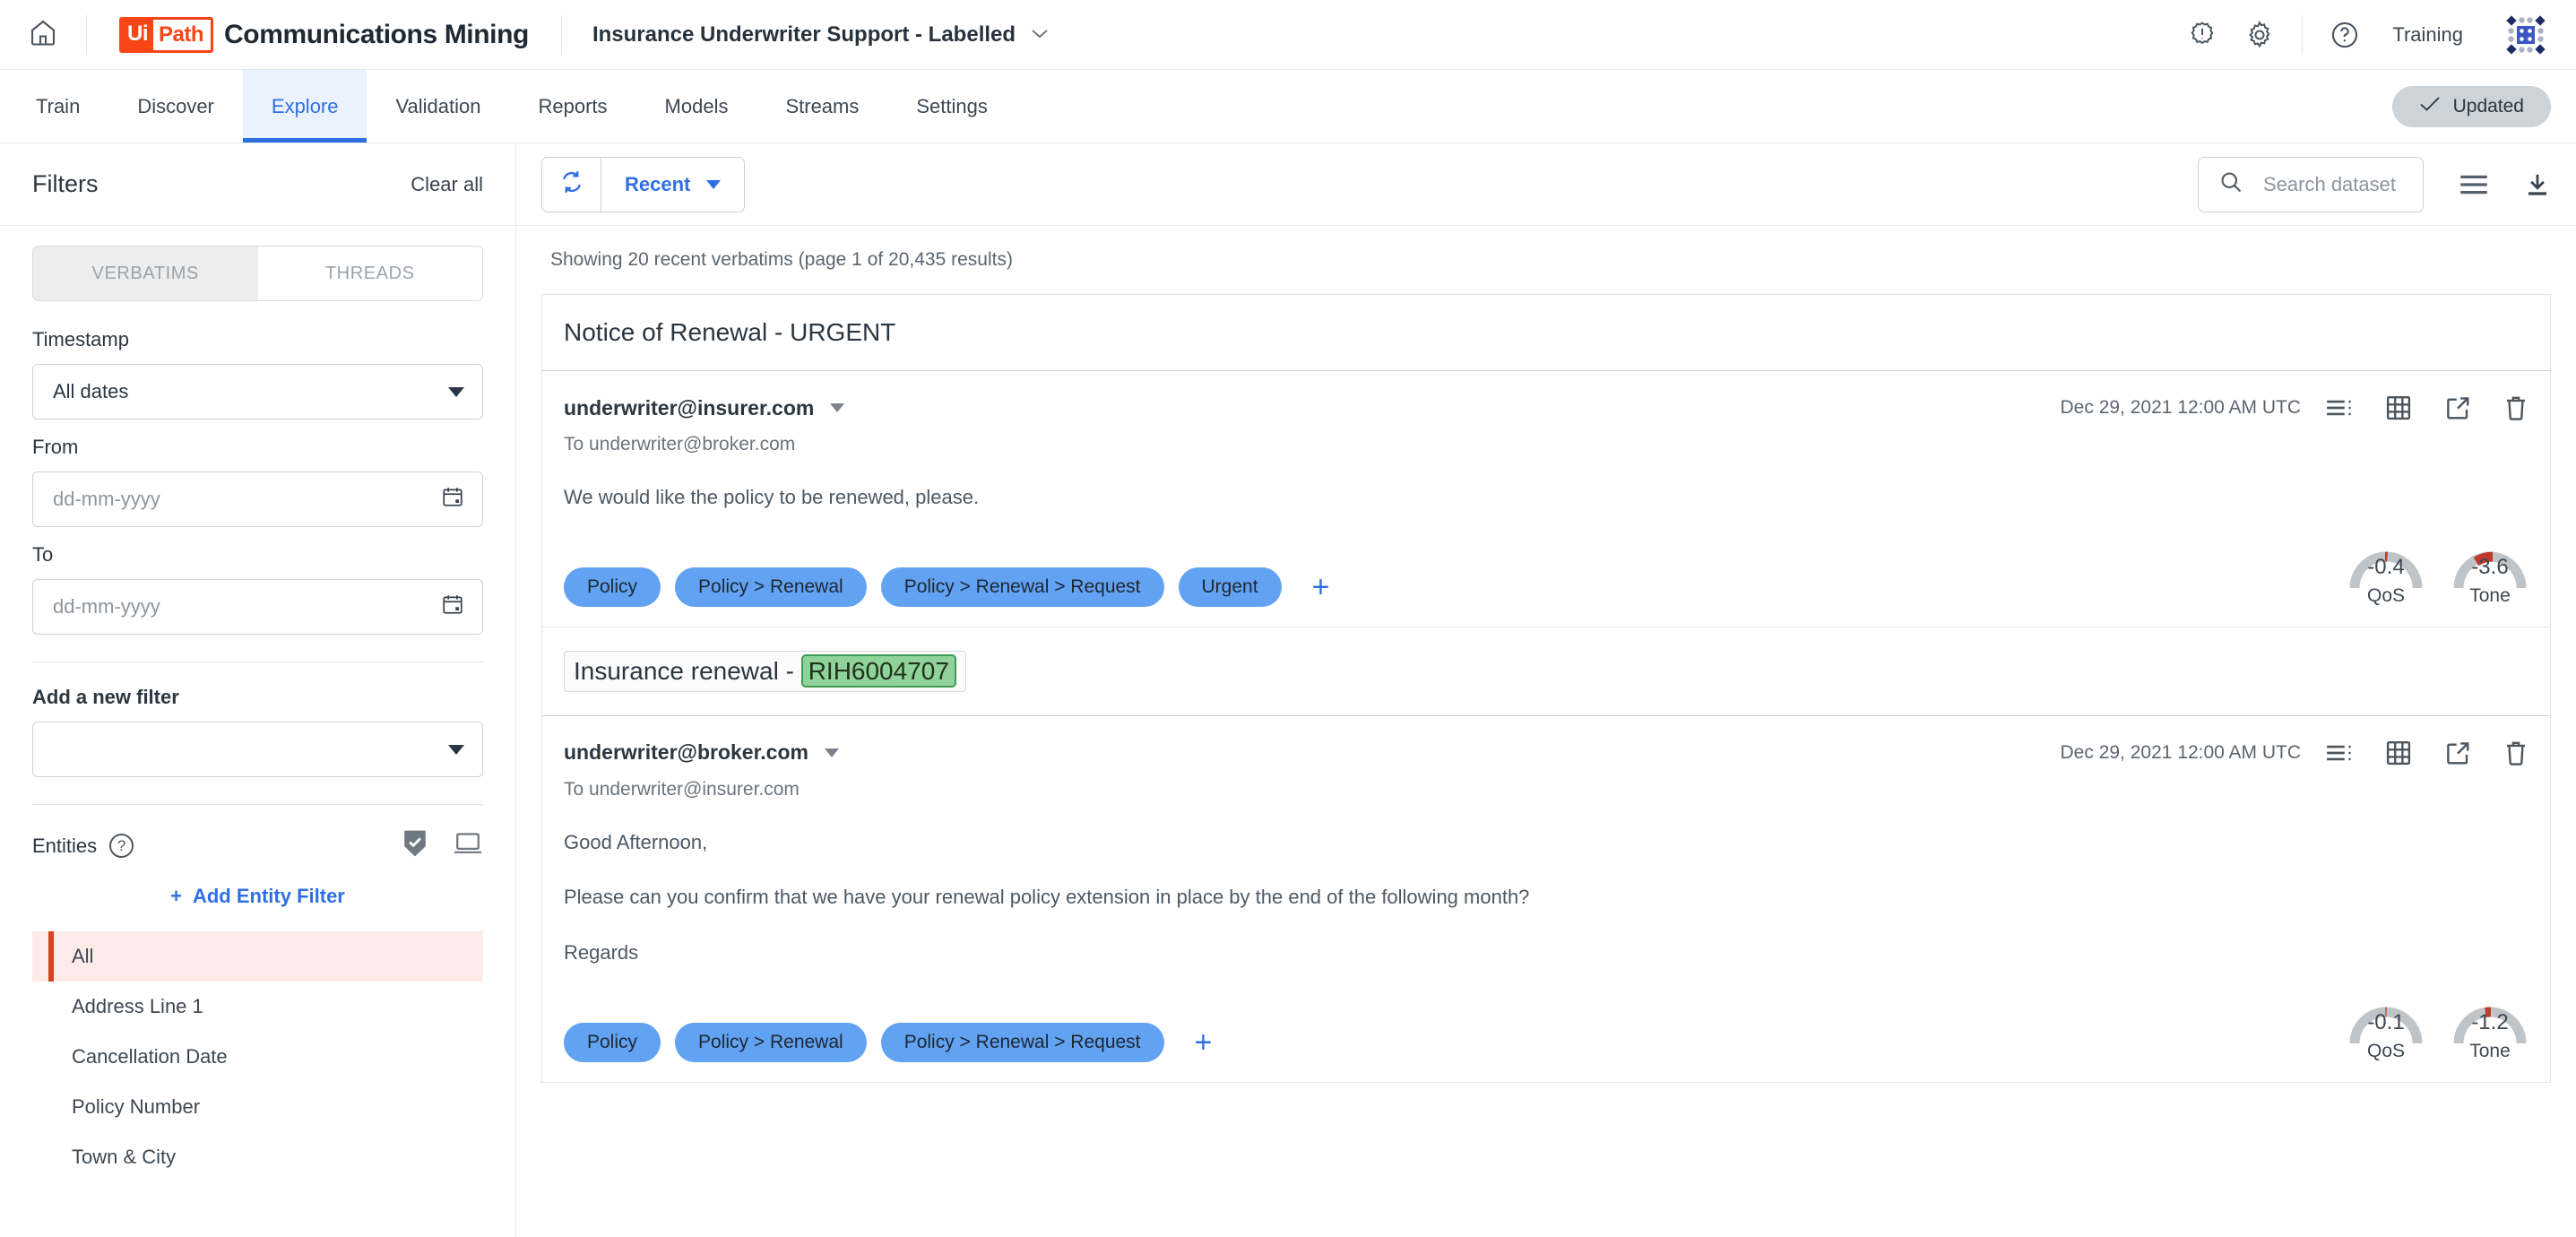 Image resolution: width=2576 pixels, height=1237 pixels. I want to click on gauge-value: -0.4, so click(2386, 566).